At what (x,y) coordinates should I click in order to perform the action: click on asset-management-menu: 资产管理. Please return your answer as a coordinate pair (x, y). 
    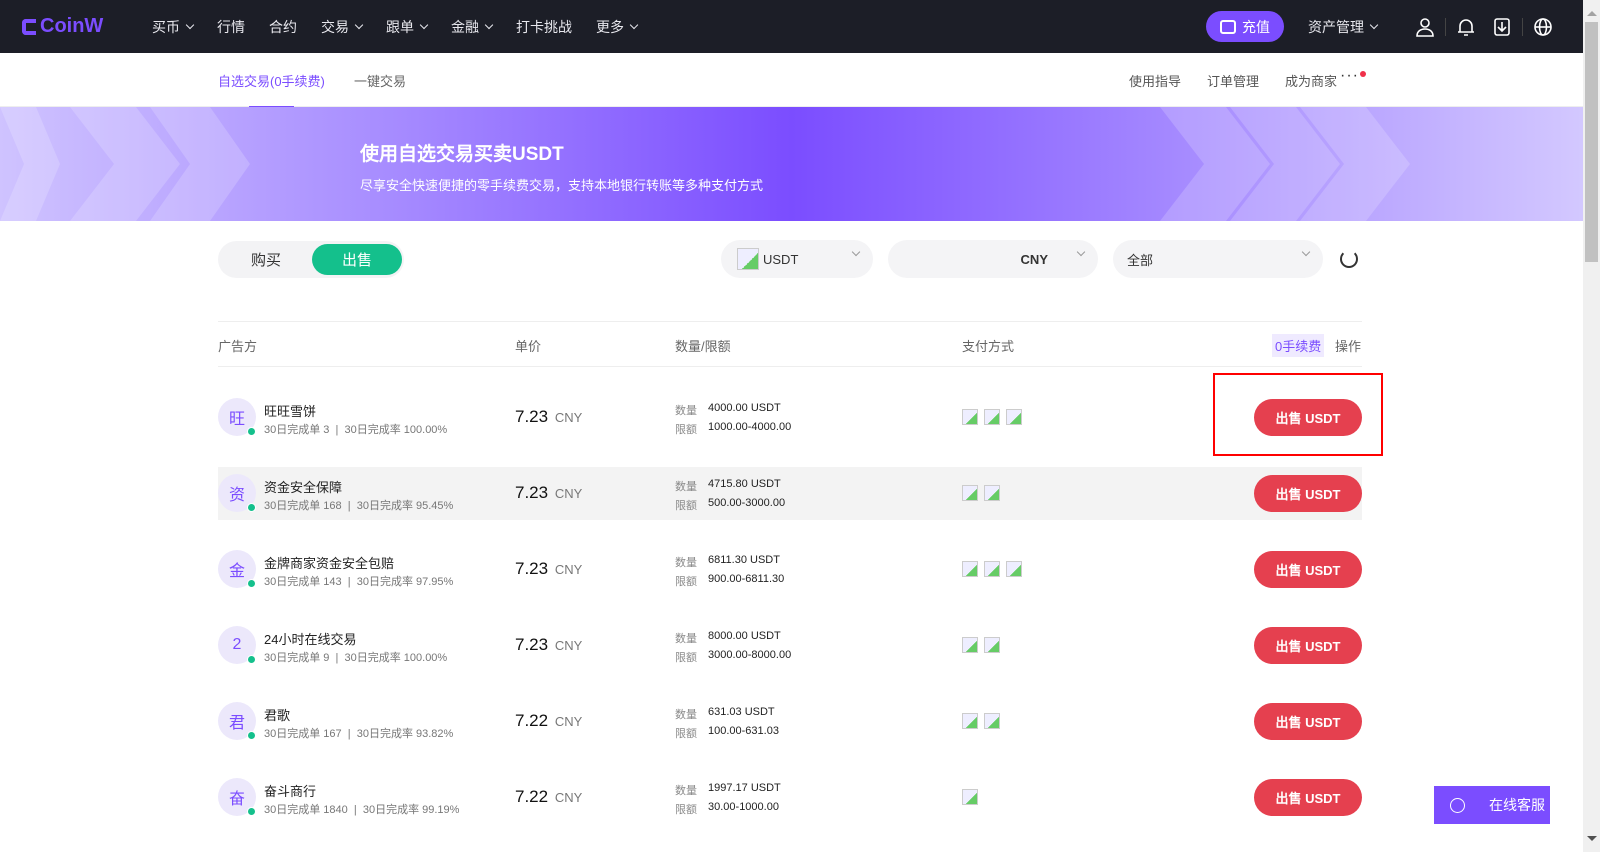
    Looking at the image, I should click on (1343, 27).